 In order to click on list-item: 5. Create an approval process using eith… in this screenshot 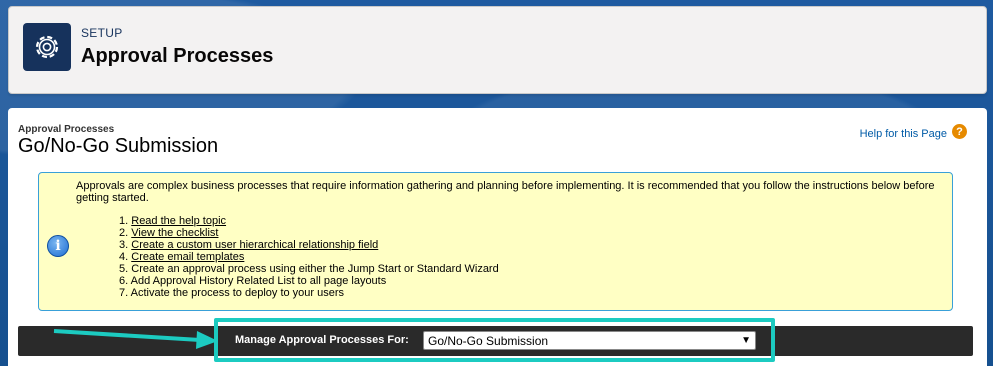, I will do `click(309, 269)`.